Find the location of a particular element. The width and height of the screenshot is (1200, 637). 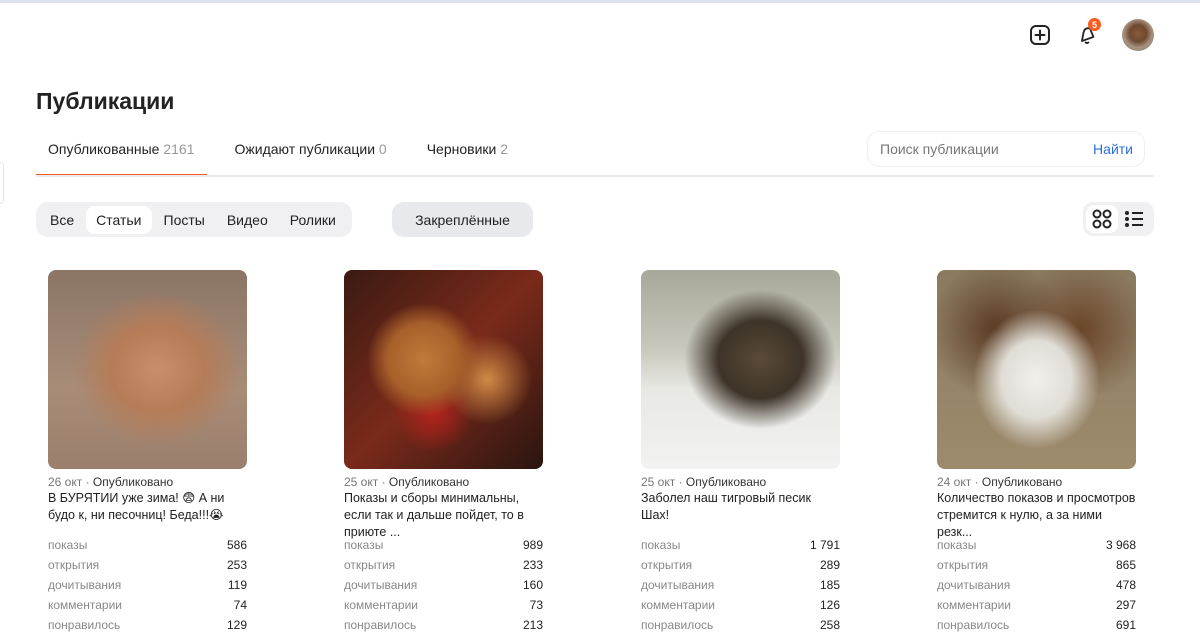

tab-published: Опубликованные 2161 is located at coordinates (121, 158).